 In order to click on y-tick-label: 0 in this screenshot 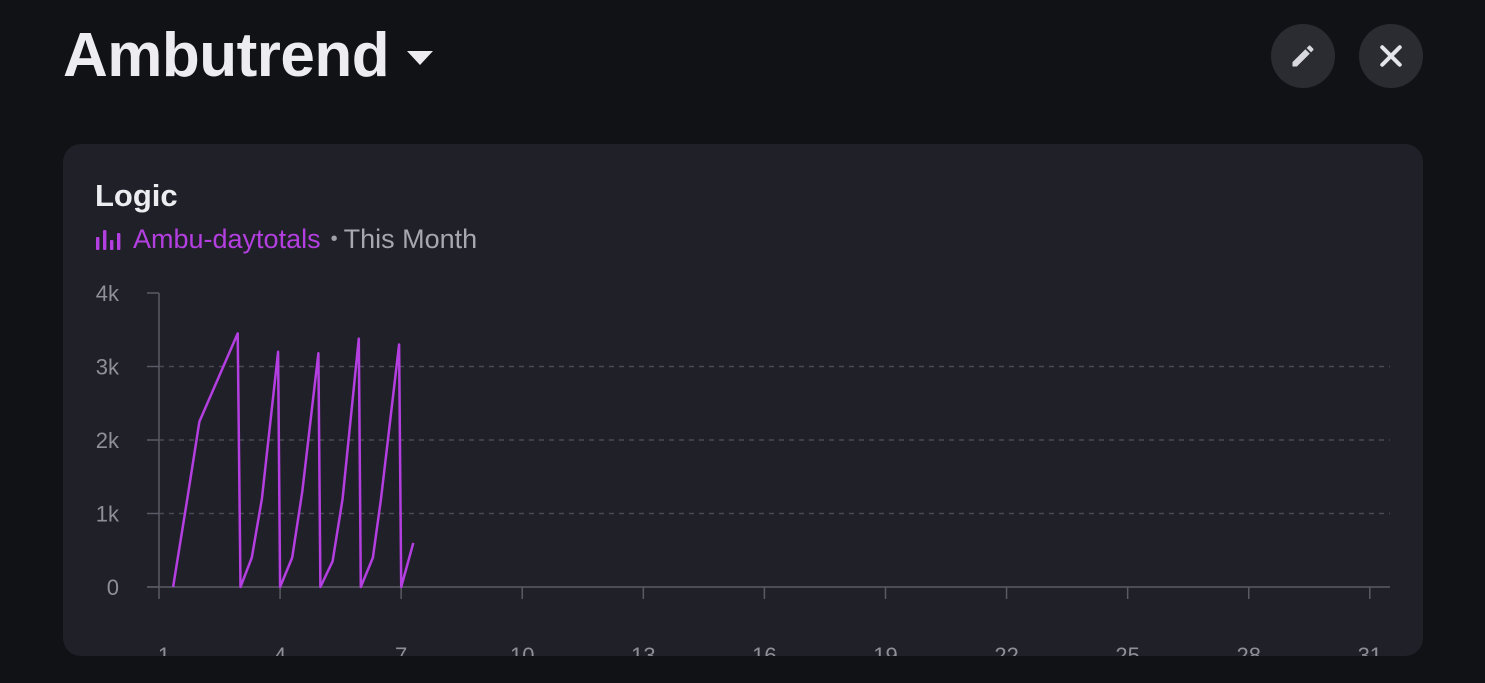, I will do `click(113, 587)`.